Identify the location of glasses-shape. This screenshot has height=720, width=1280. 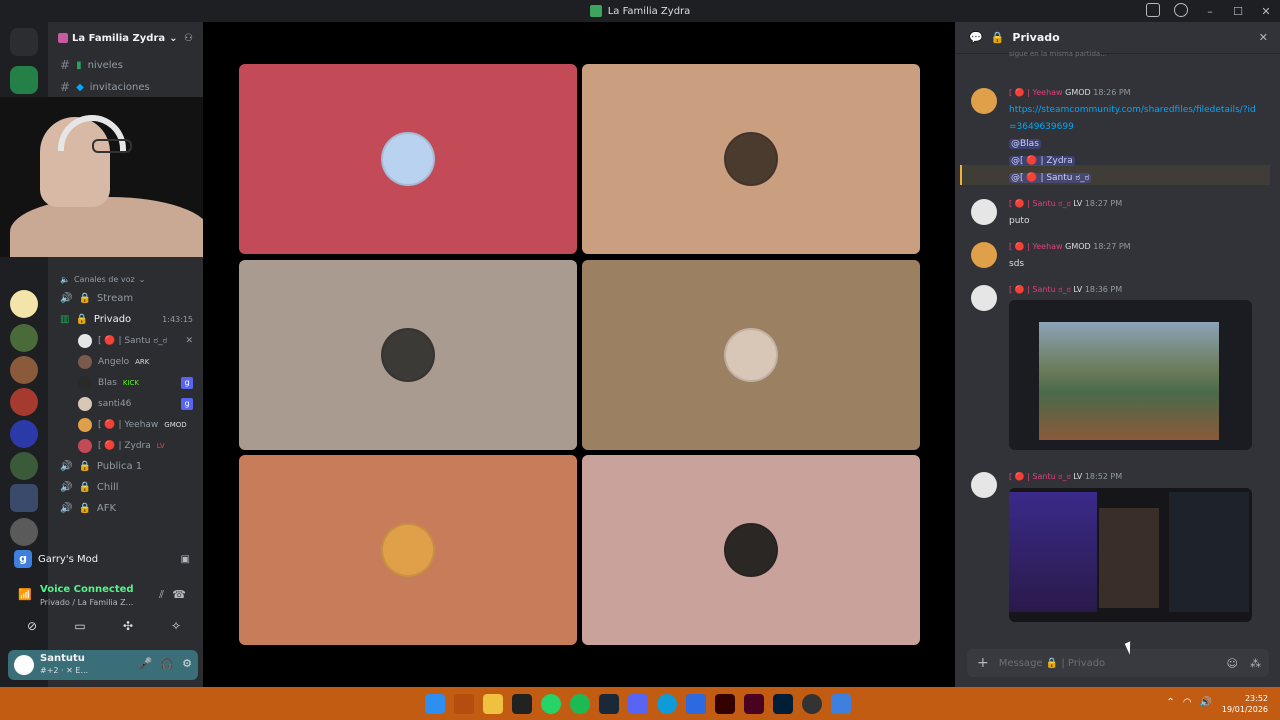
(112, 146).